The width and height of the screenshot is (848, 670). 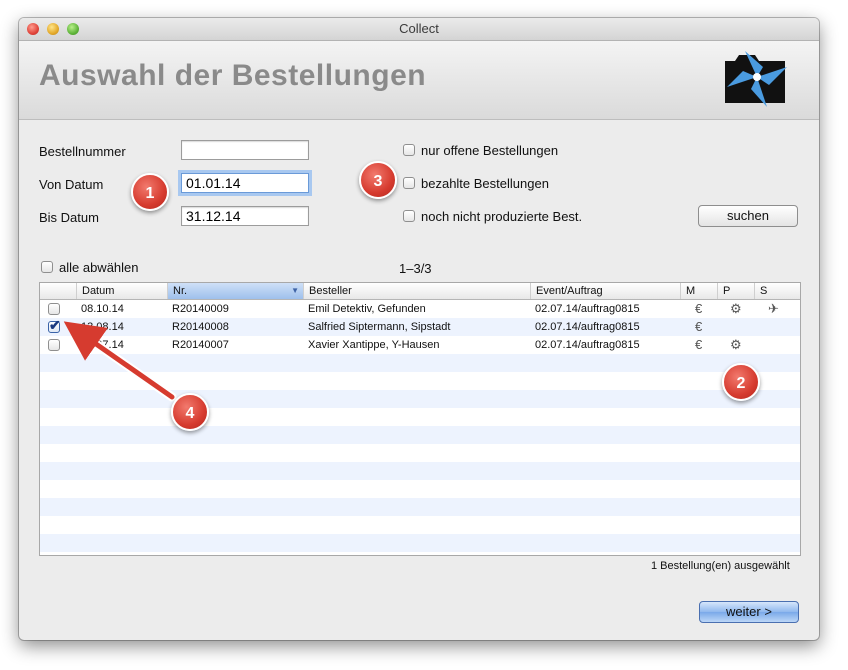 I want to click on row-date: 02.07.14, so click(x=102, y=345).